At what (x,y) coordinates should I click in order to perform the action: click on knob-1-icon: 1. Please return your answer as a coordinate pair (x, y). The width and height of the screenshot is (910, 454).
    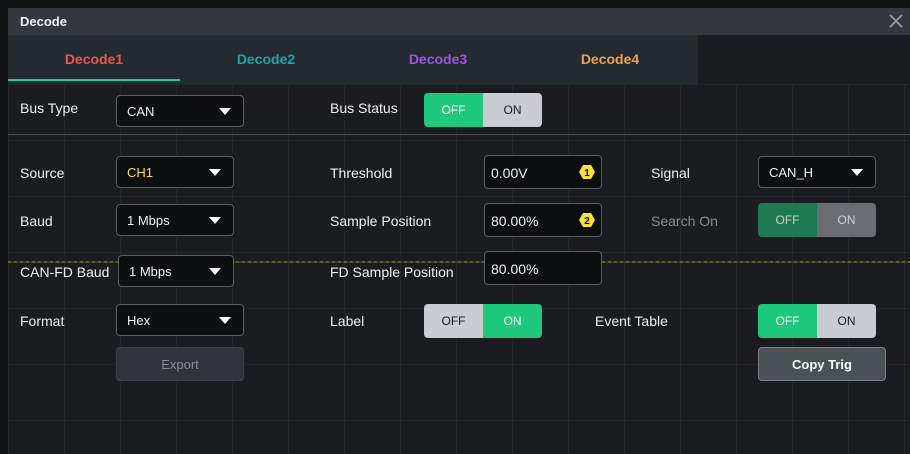
    Looking at the image, I should click on (587, 172).